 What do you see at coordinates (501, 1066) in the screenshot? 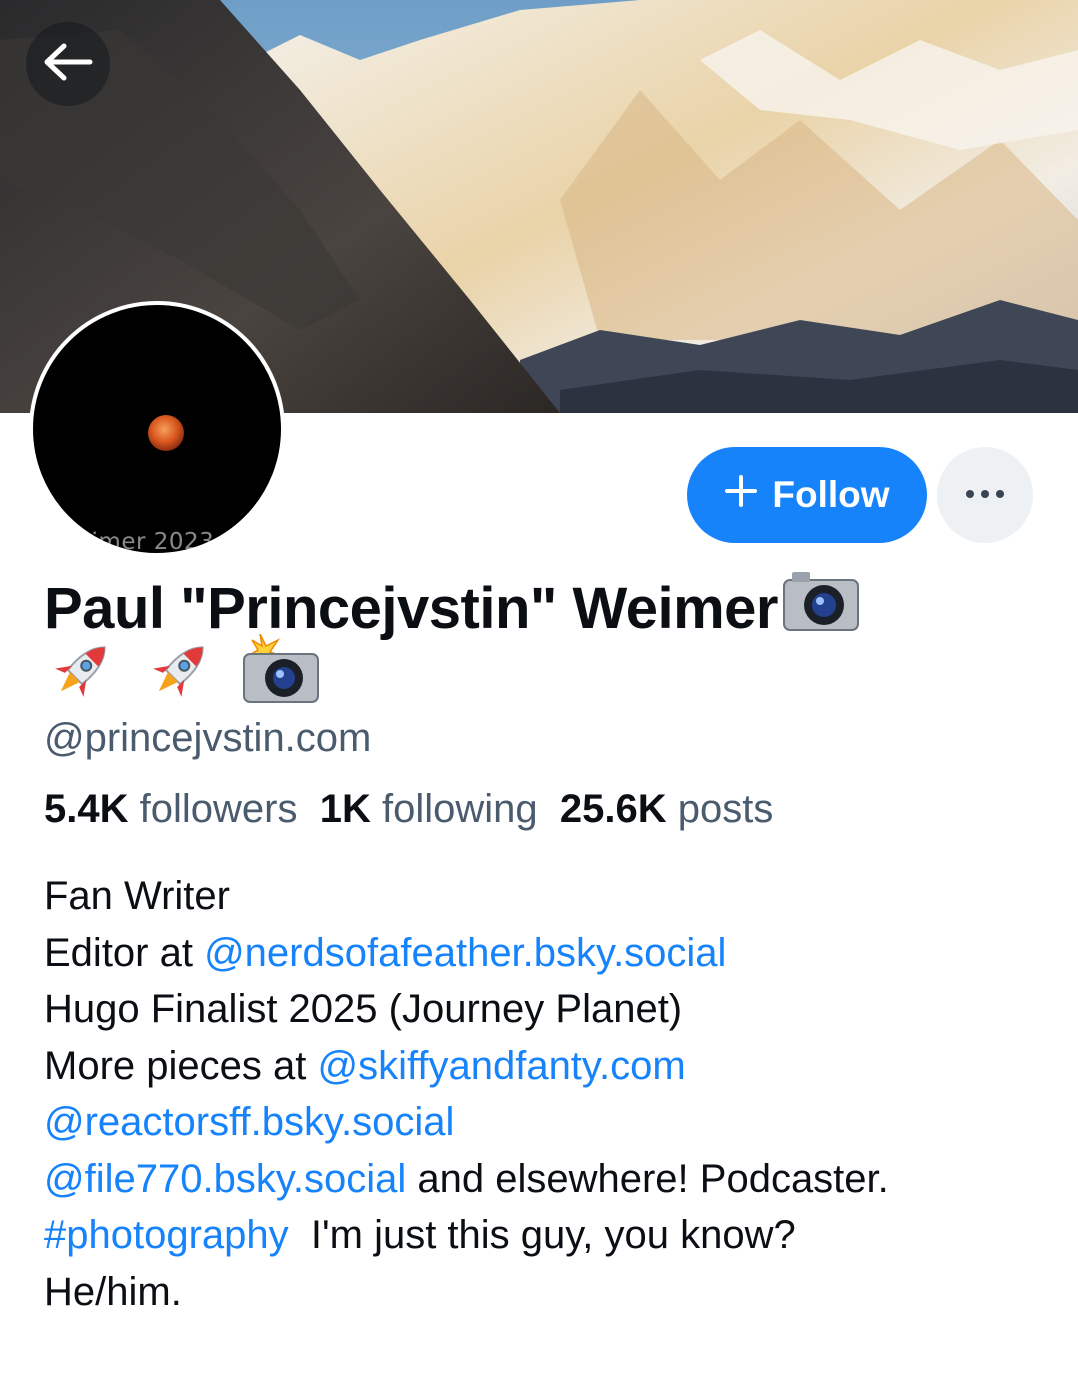
I see `bio-mention-link: @skiffyandfanty.com` at bounding box center [501, 1066].